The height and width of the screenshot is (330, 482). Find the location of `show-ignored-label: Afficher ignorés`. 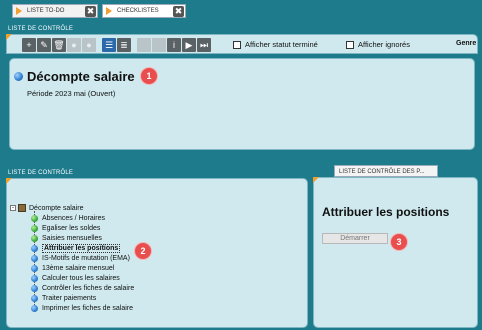

show-ignored-label: Afficher ignorés is located at coordinates (384, 44).